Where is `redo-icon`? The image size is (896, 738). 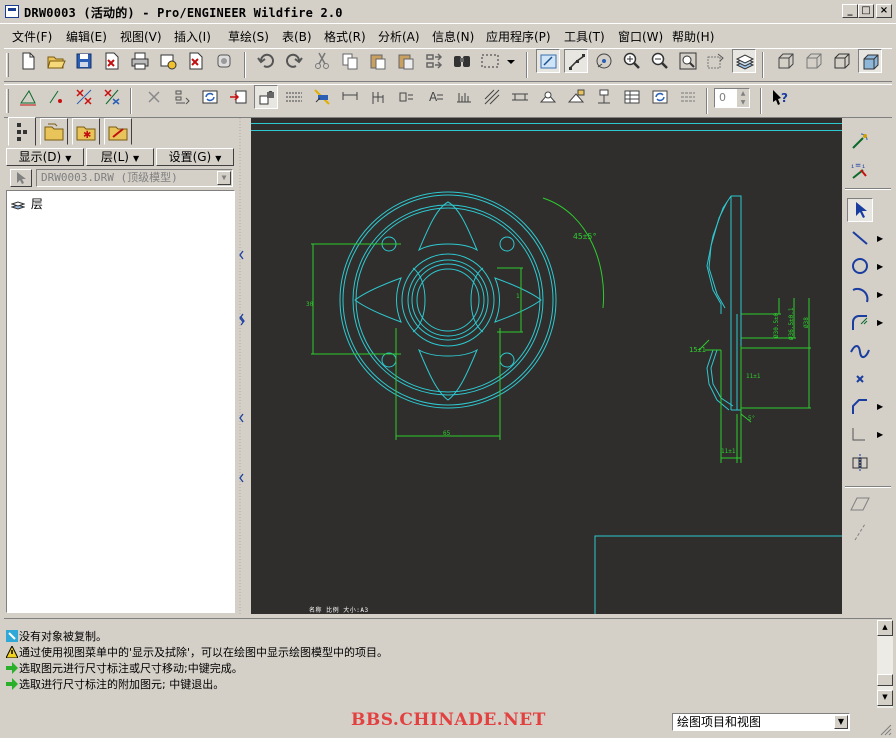 redo-icon is located at coordinates (294, 61).